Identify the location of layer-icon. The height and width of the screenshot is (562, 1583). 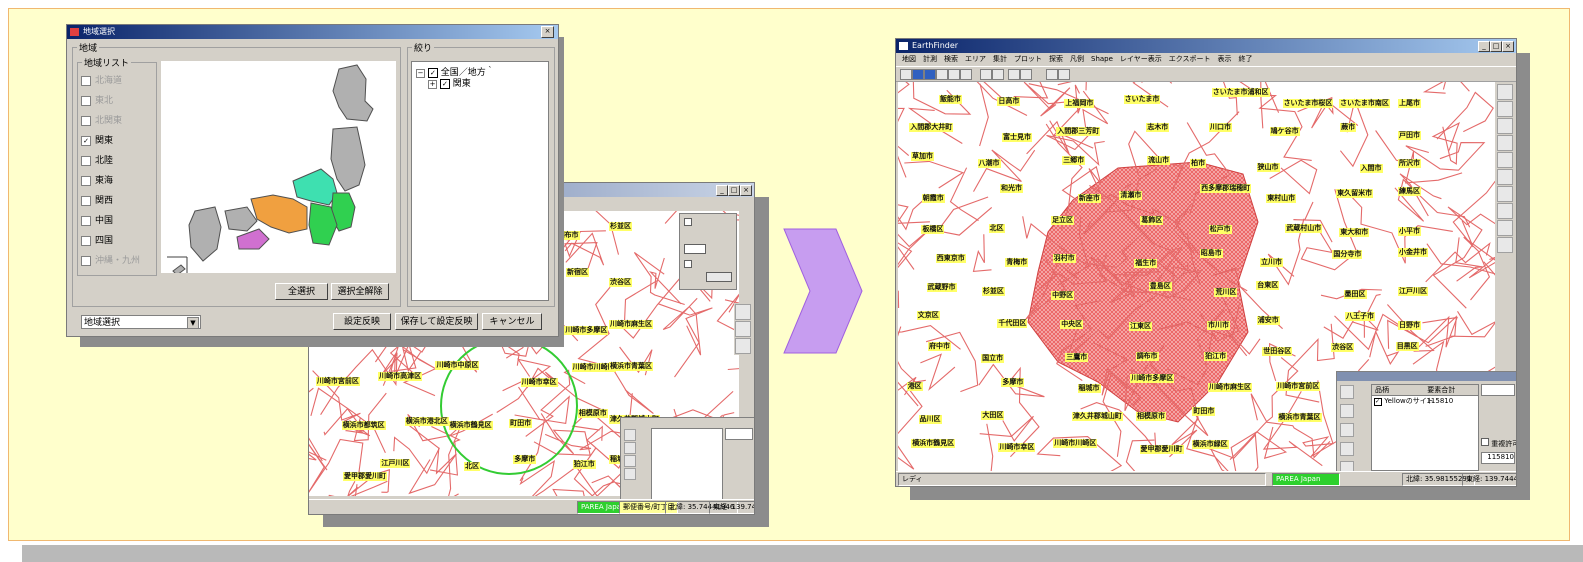
(1052, 74).